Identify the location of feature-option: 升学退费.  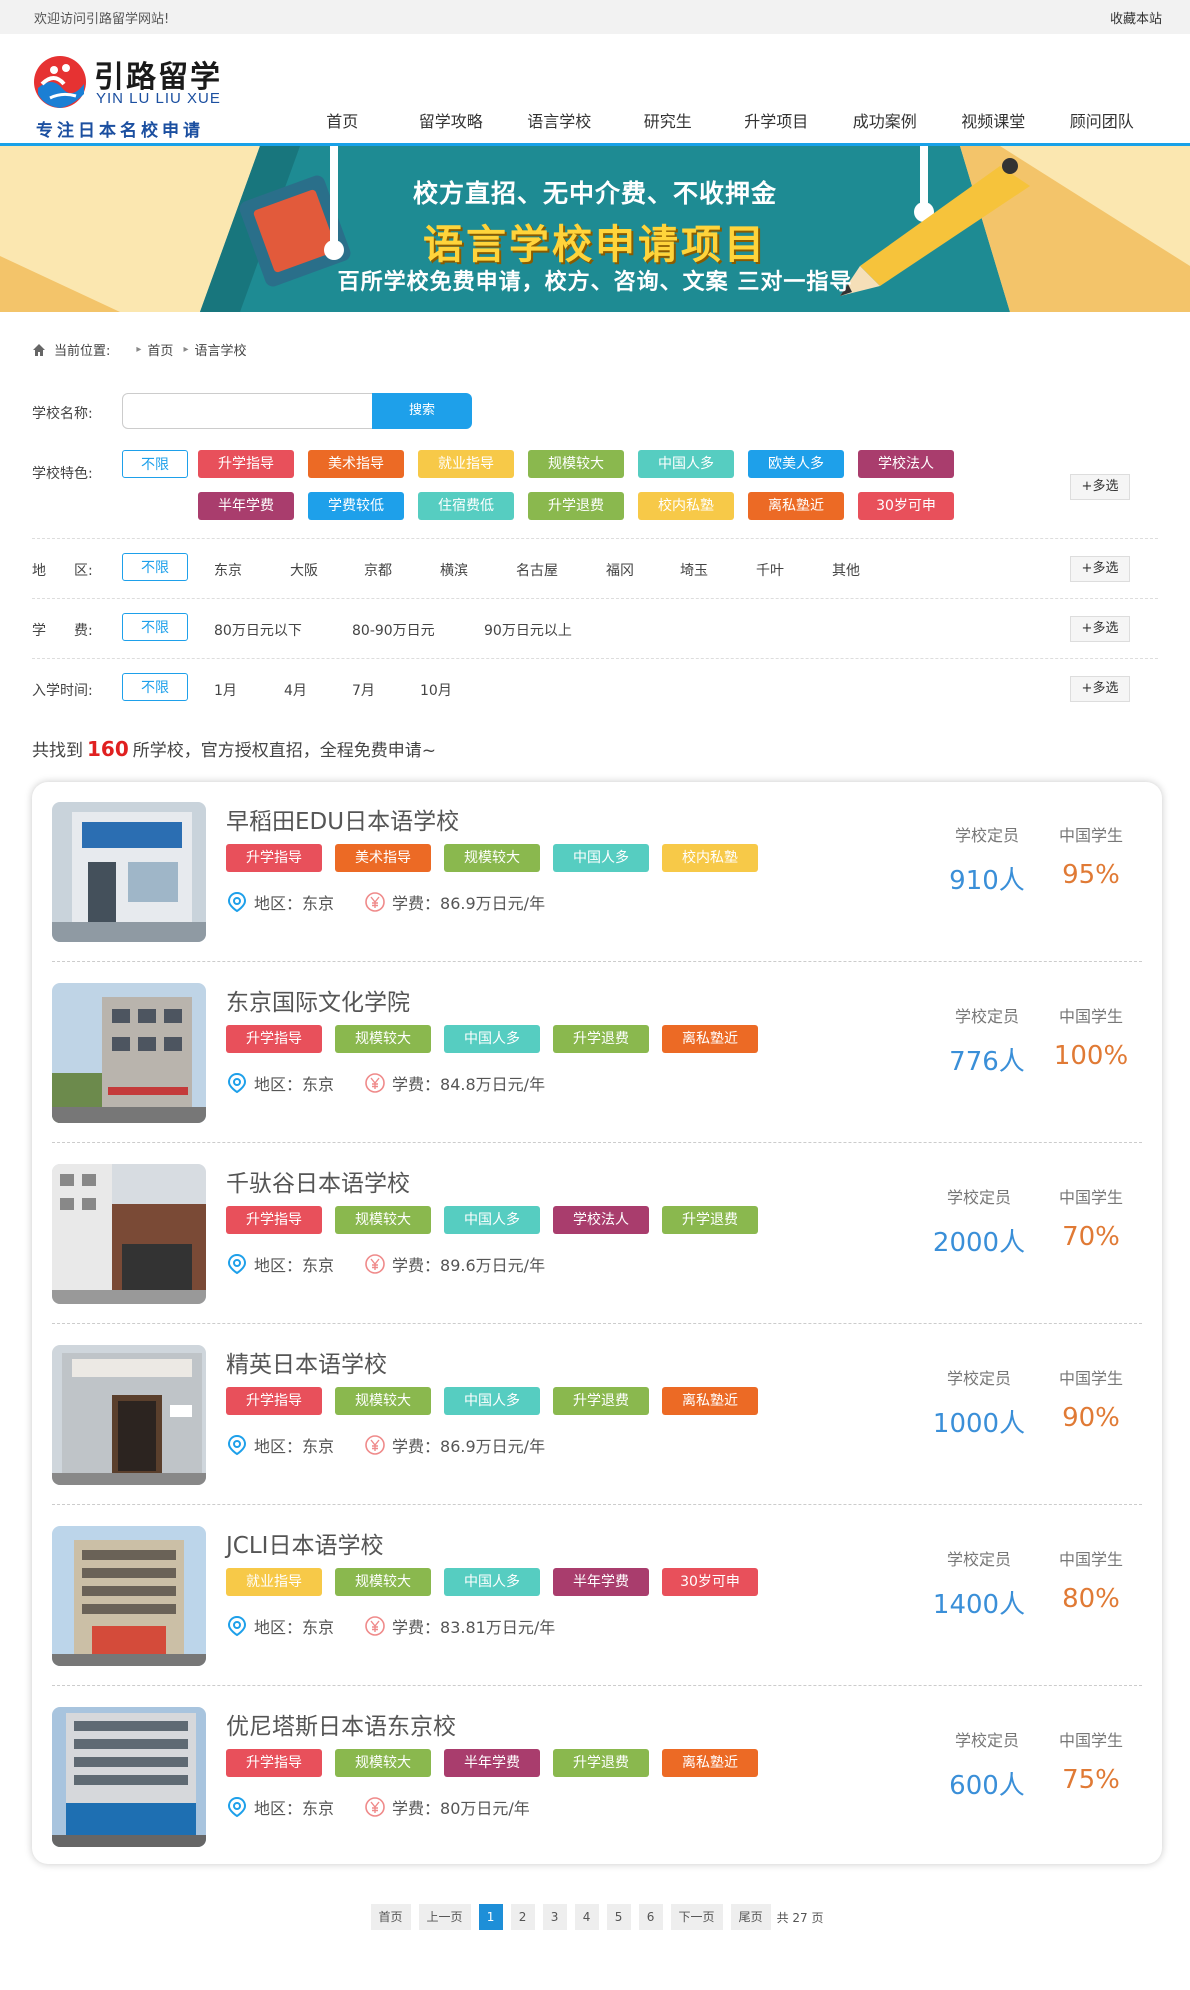
(576, 506).